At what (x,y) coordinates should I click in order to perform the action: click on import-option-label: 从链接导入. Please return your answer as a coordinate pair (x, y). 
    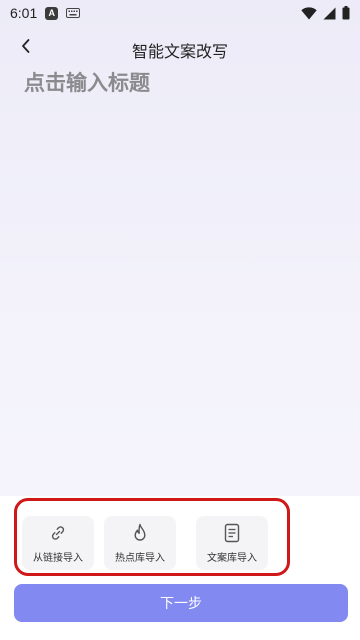
    Looking at the image, I should click on (58, 558).